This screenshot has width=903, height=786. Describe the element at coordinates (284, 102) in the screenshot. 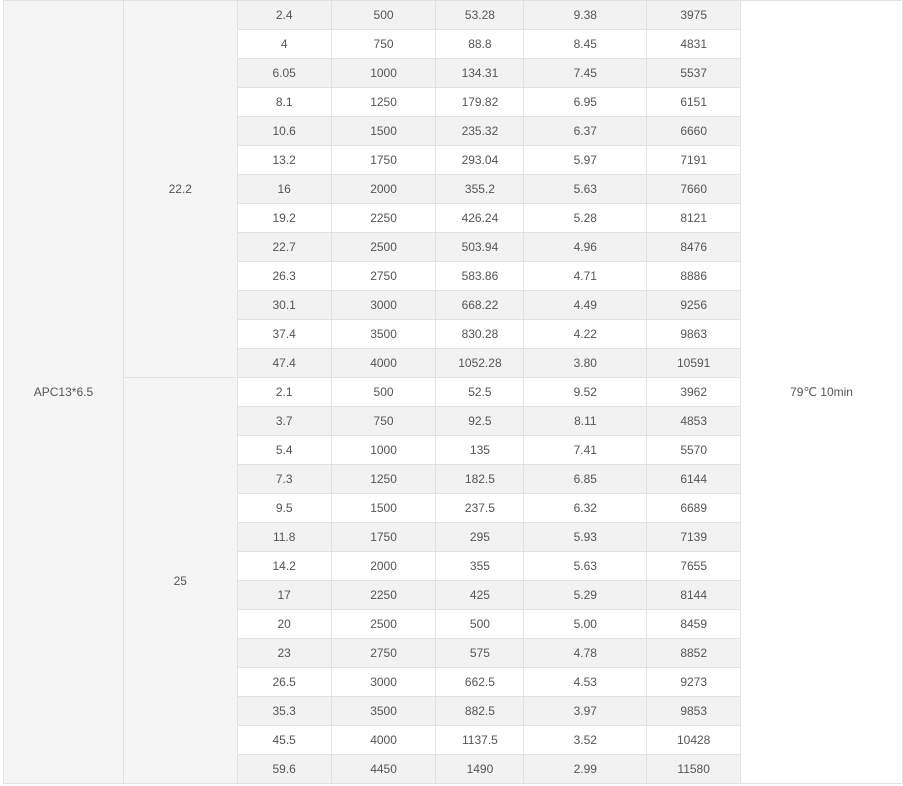

I see `current-cell: 8.1` at that location.